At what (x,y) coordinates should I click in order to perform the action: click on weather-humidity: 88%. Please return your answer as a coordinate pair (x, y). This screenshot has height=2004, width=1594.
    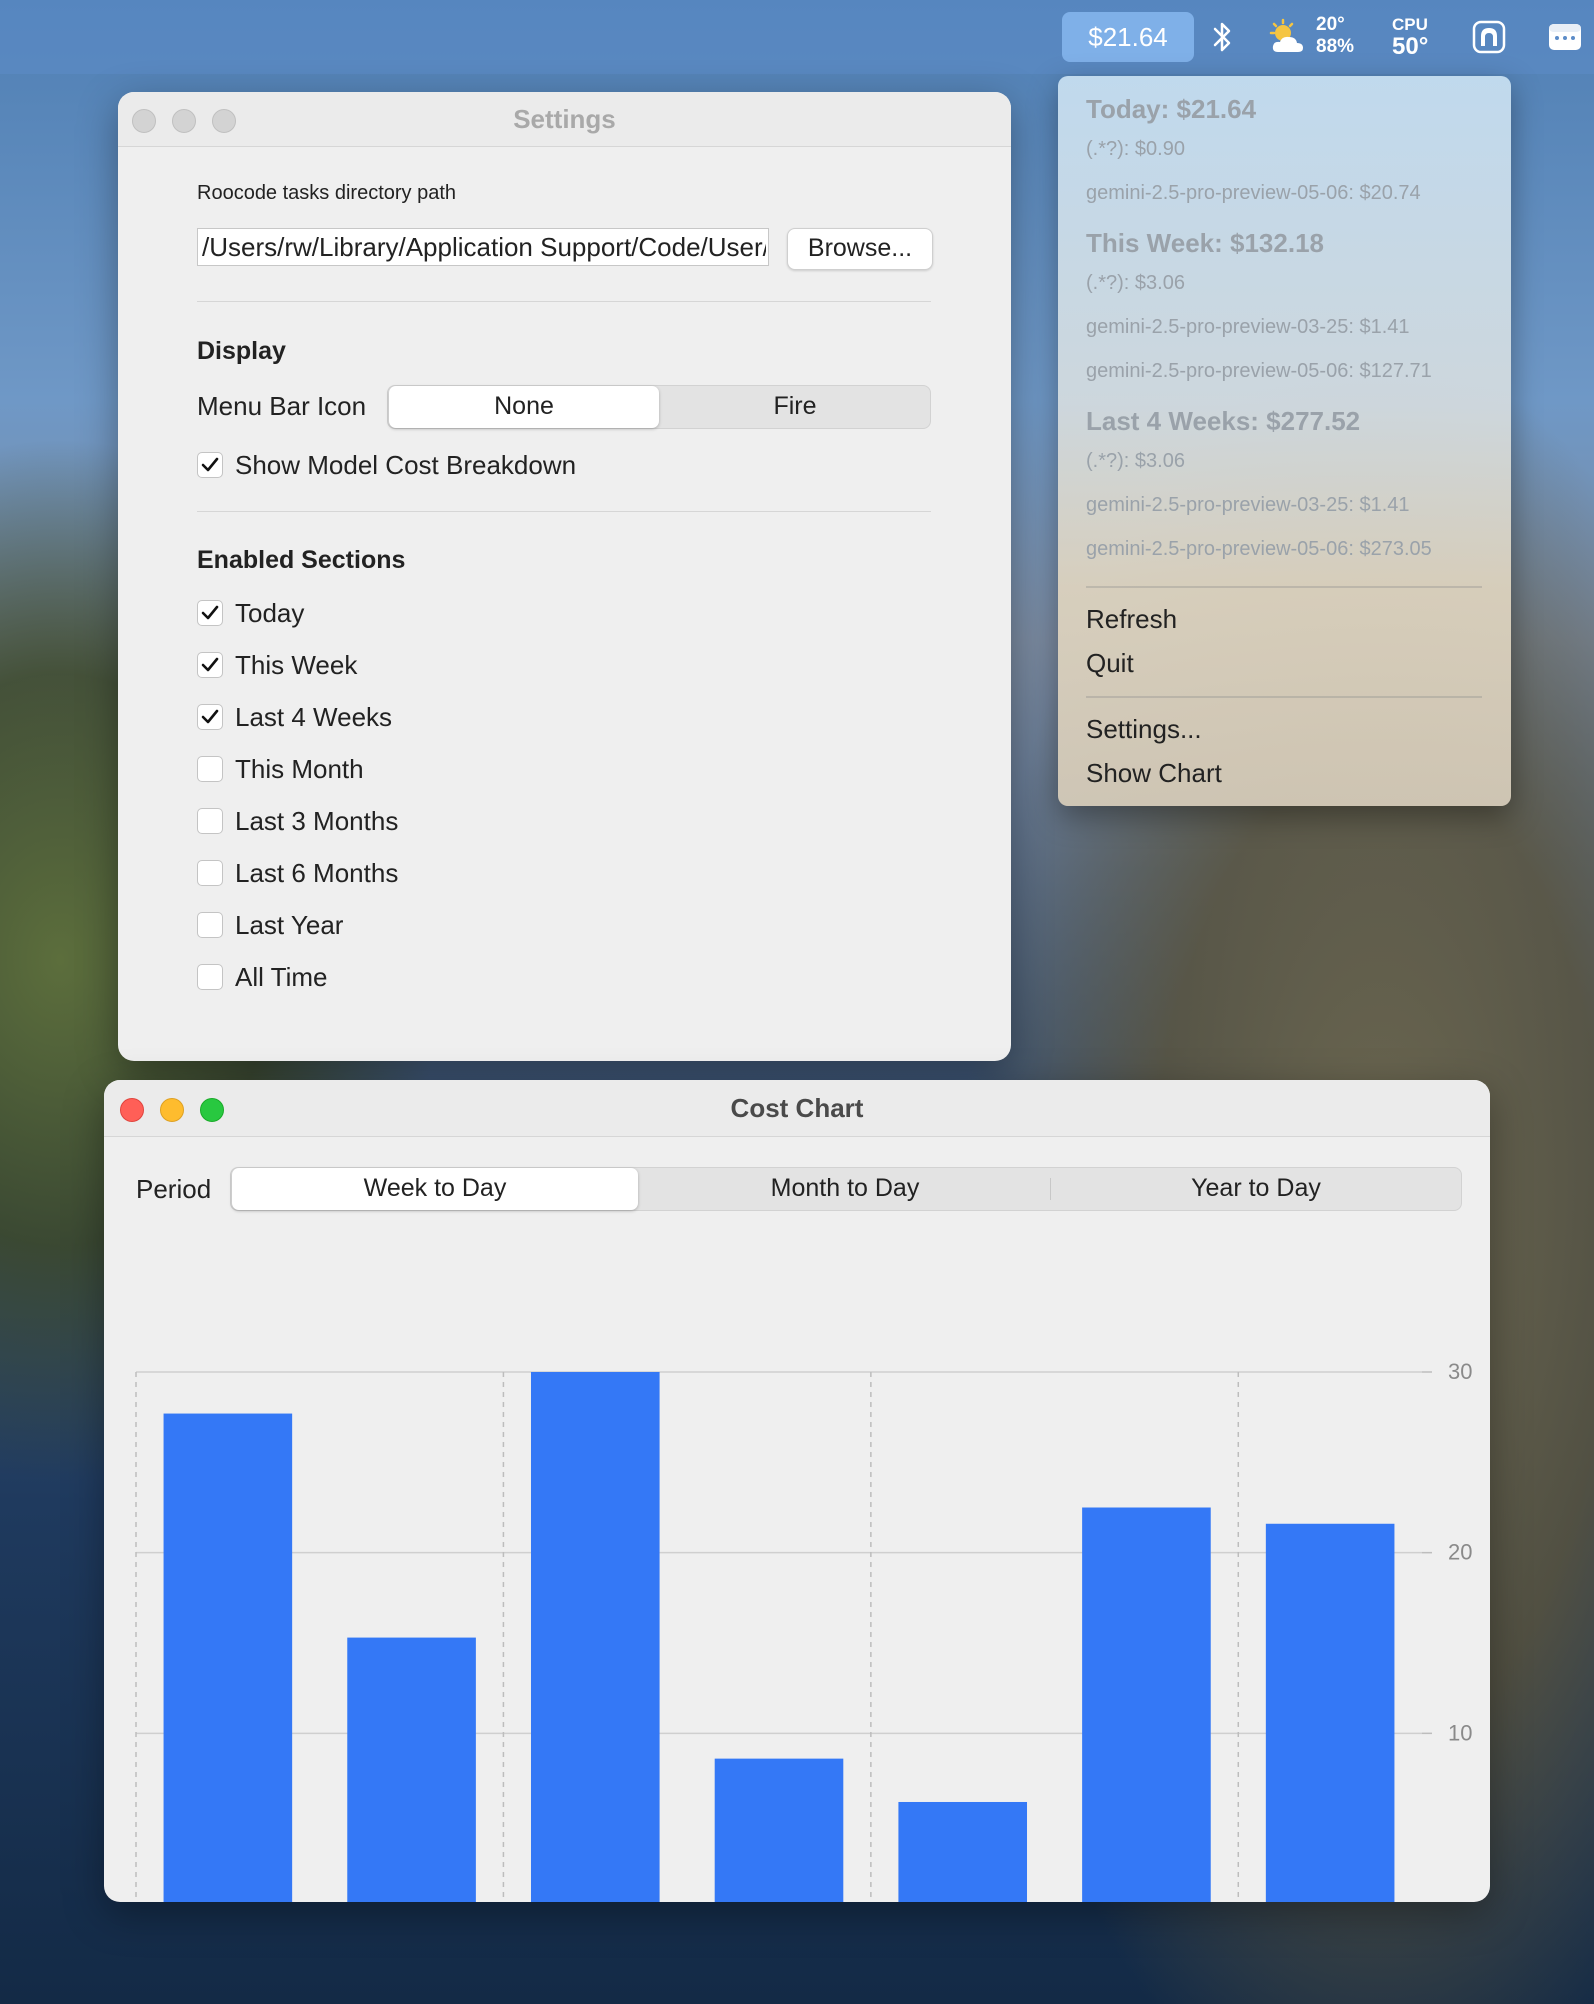
    Looking at the image, I should click on (1335, 46).